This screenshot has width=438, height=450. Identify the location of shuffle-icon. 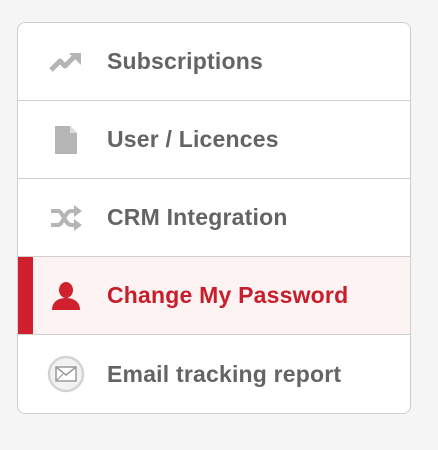
(66, 218).